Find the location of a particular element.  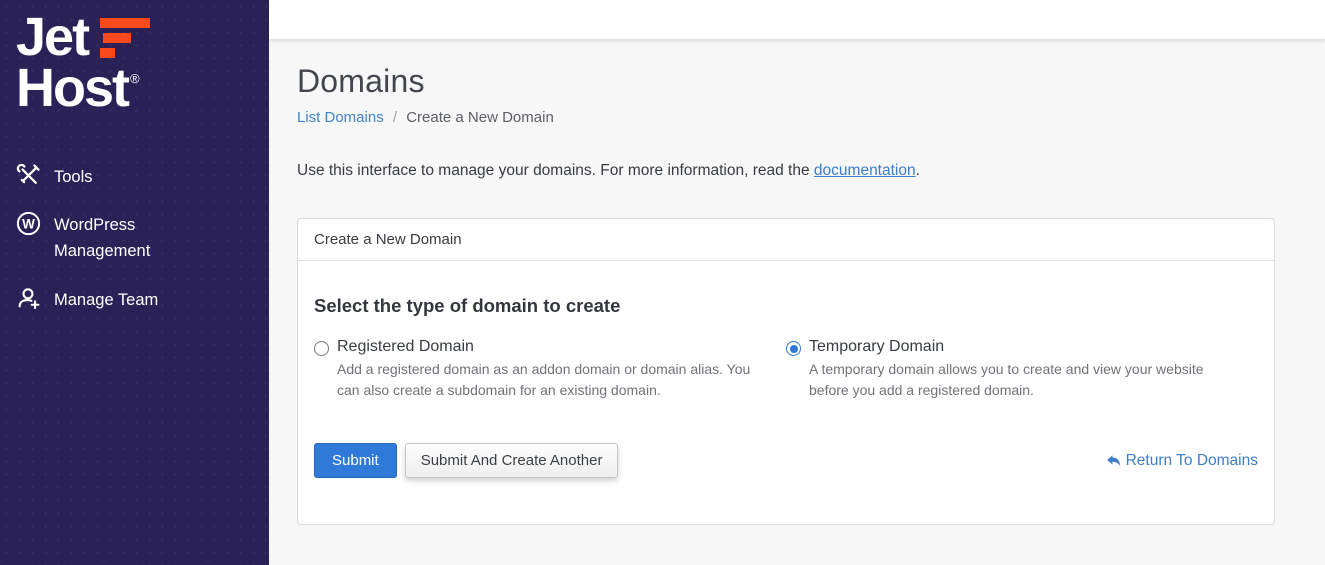

sidebar-item-wordpress-management: W WordPress Management is located at coordinates (134, 238).